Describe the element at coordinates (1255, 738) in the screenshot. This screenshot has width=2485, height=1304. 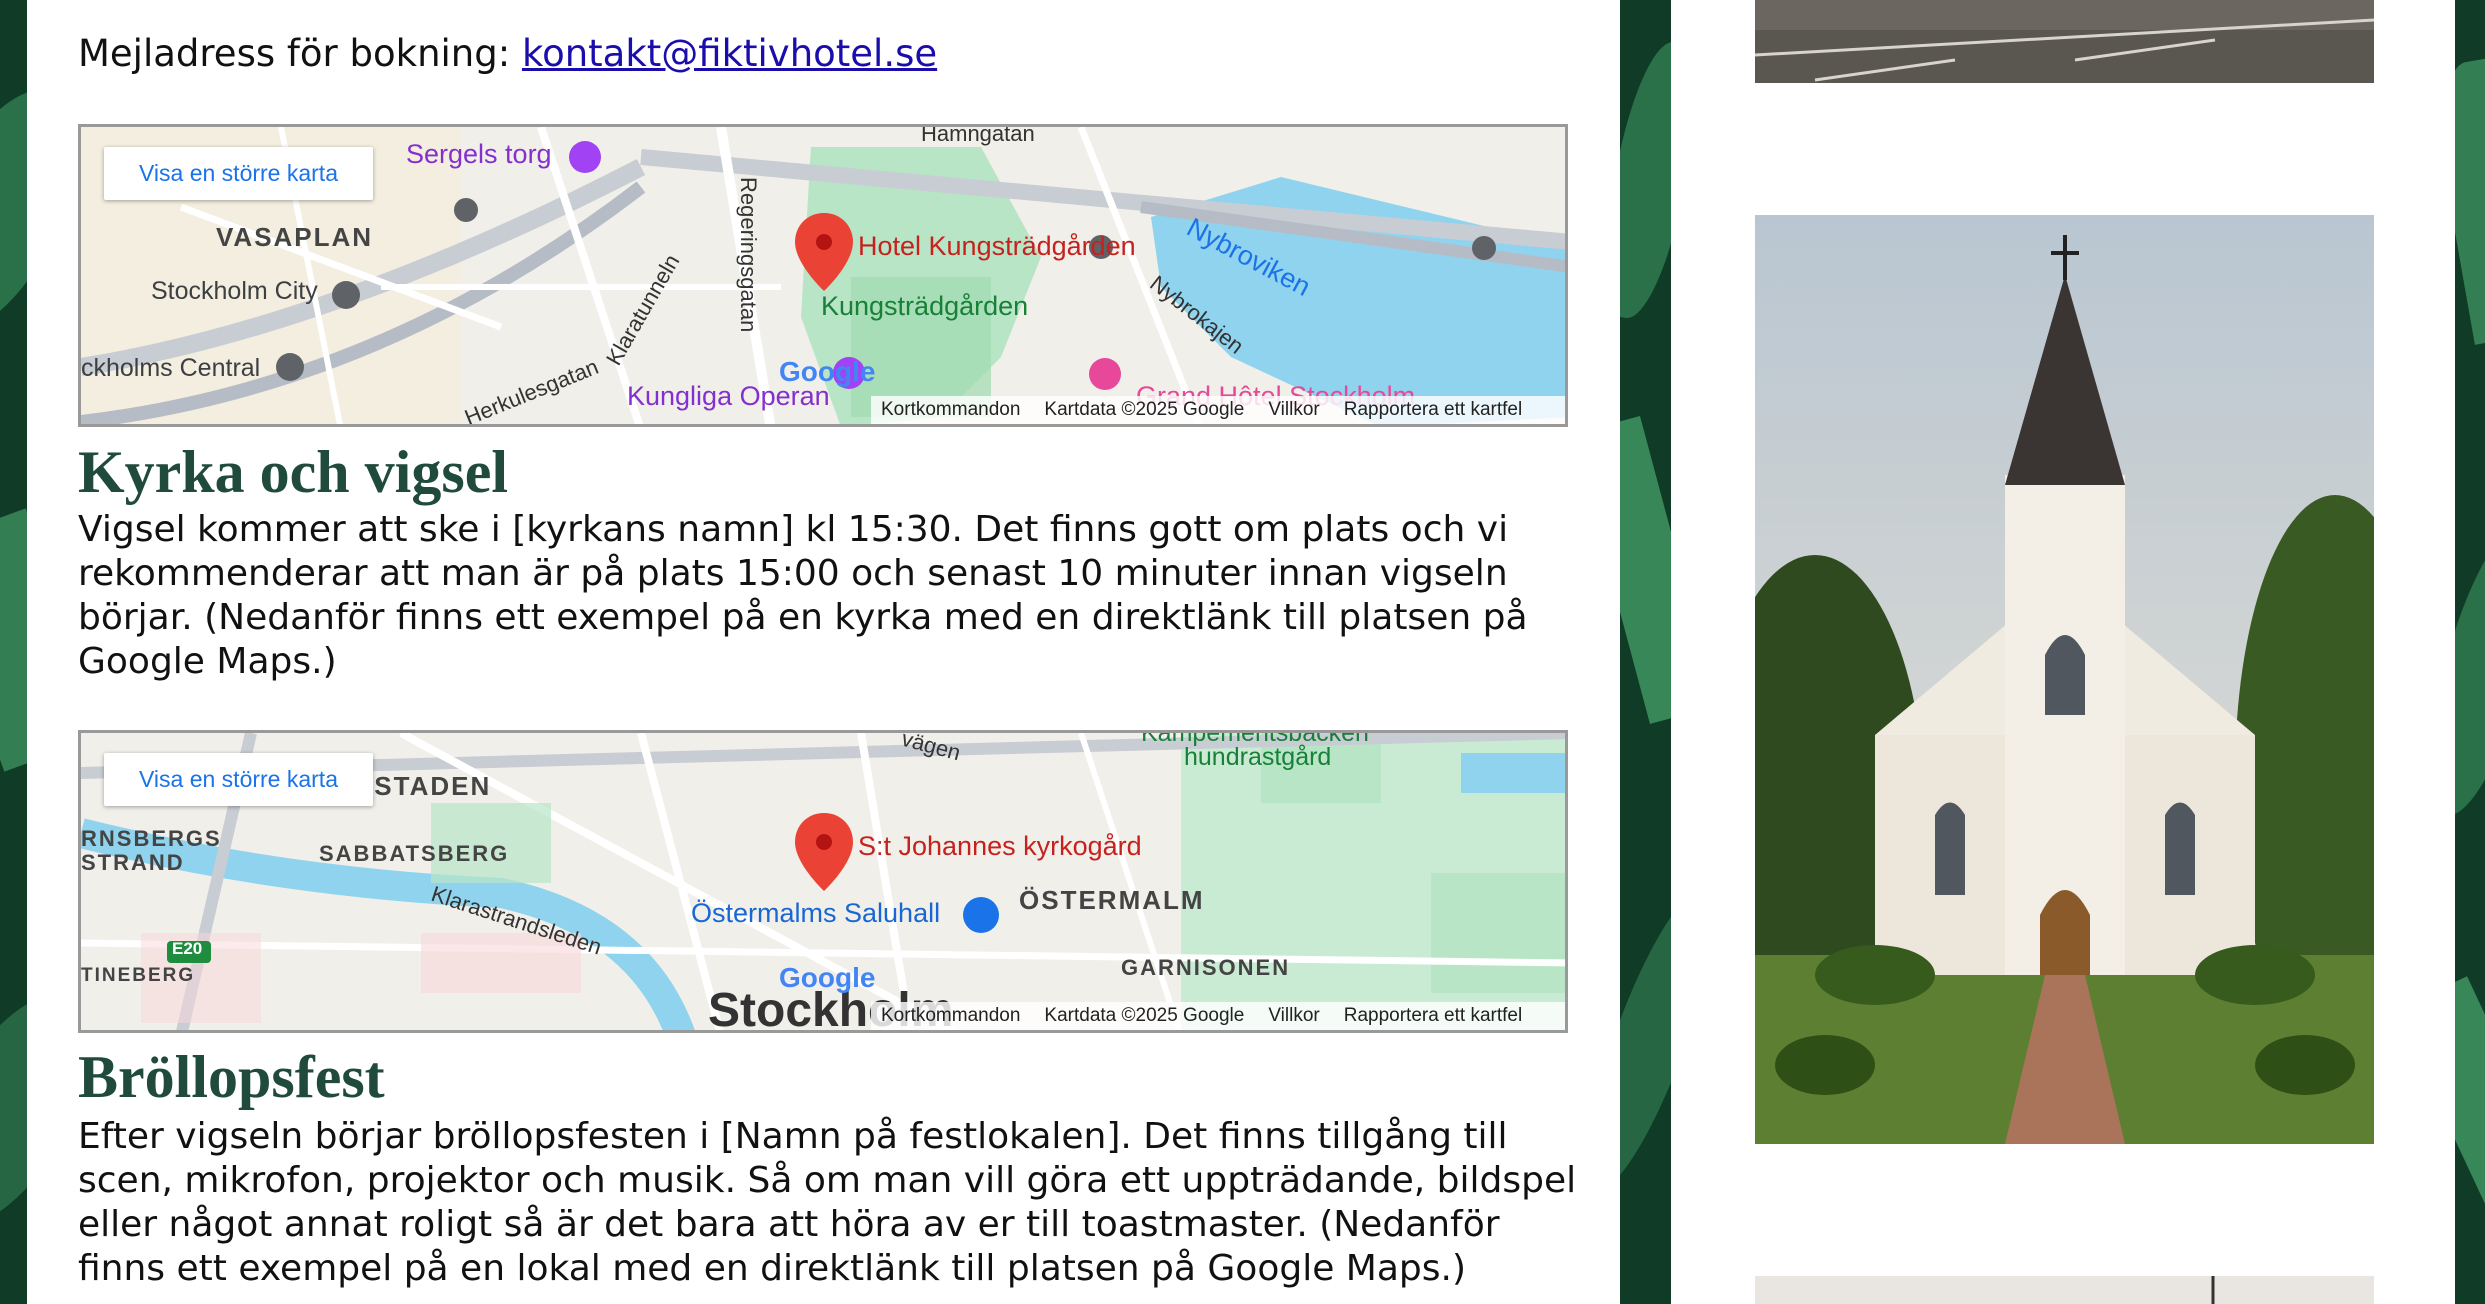
I see `map-label-kampement: Kampementsbacken` at that location.